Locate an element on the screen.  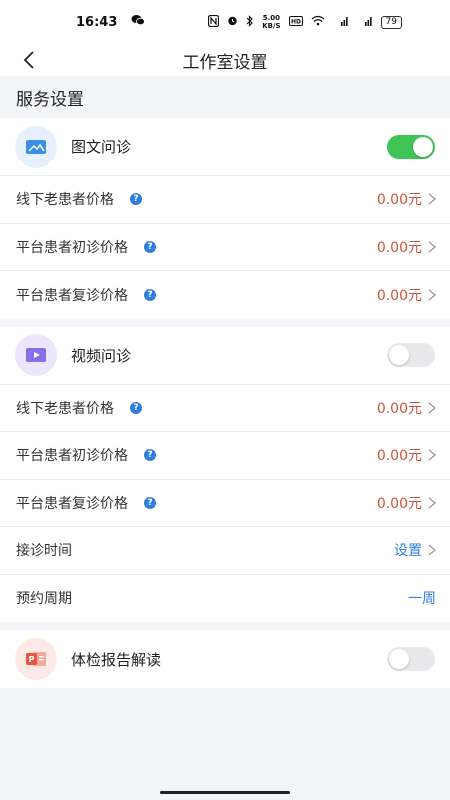
image-text-toggle is located at coordinates (411, 146).